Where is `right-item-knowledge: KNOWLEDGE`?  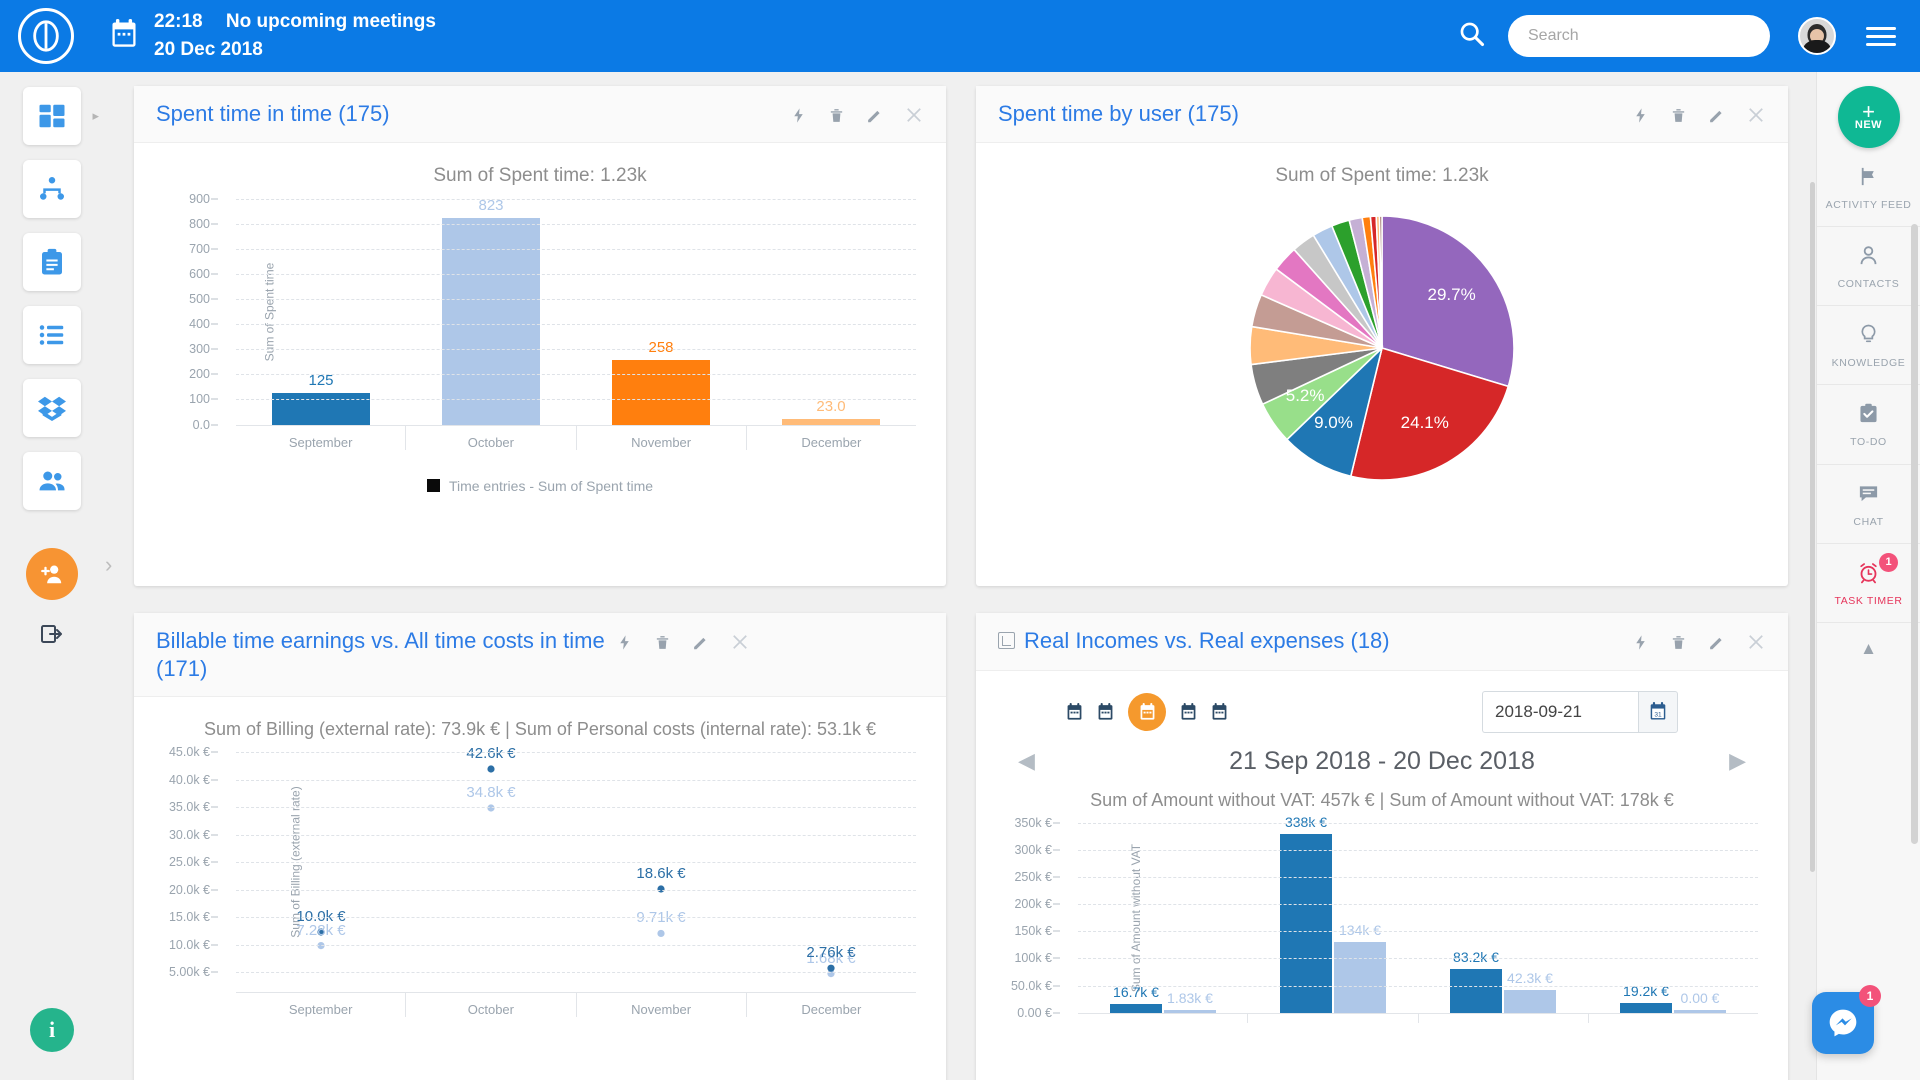 right-item-knowledge: KNOWLEDGE is located at coordinates (1868, 346).